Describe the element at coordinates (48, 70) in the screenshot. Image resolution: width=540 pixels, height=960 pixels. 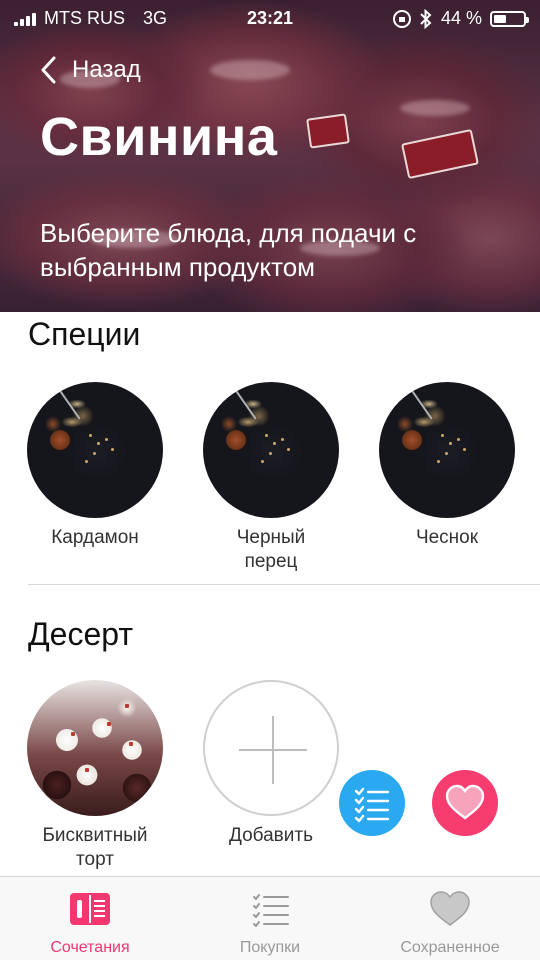
I see `chevron-left-icon` at that location.